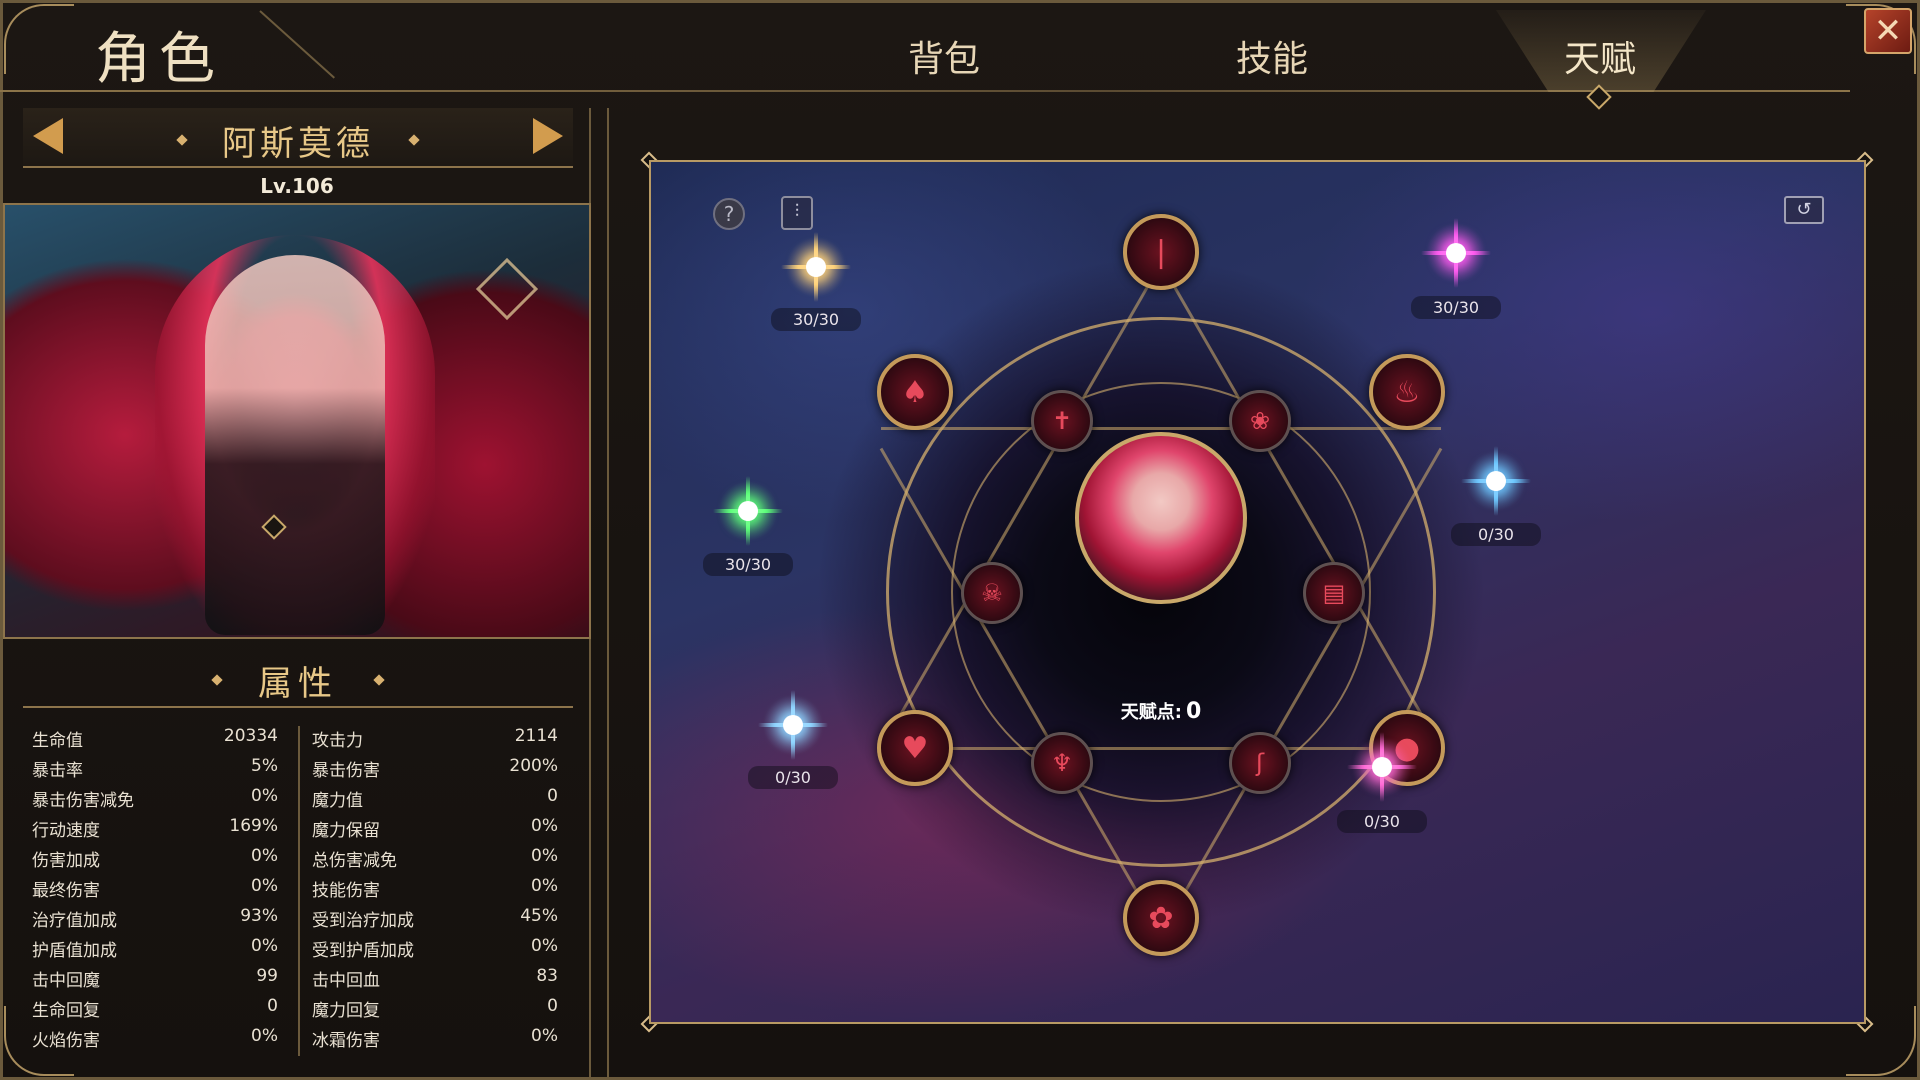 The image size is (1920, 1080). Describe the element at coordinates (66, 891) in the screenshot. I see `attribute-label: 最终伤害` at that location.